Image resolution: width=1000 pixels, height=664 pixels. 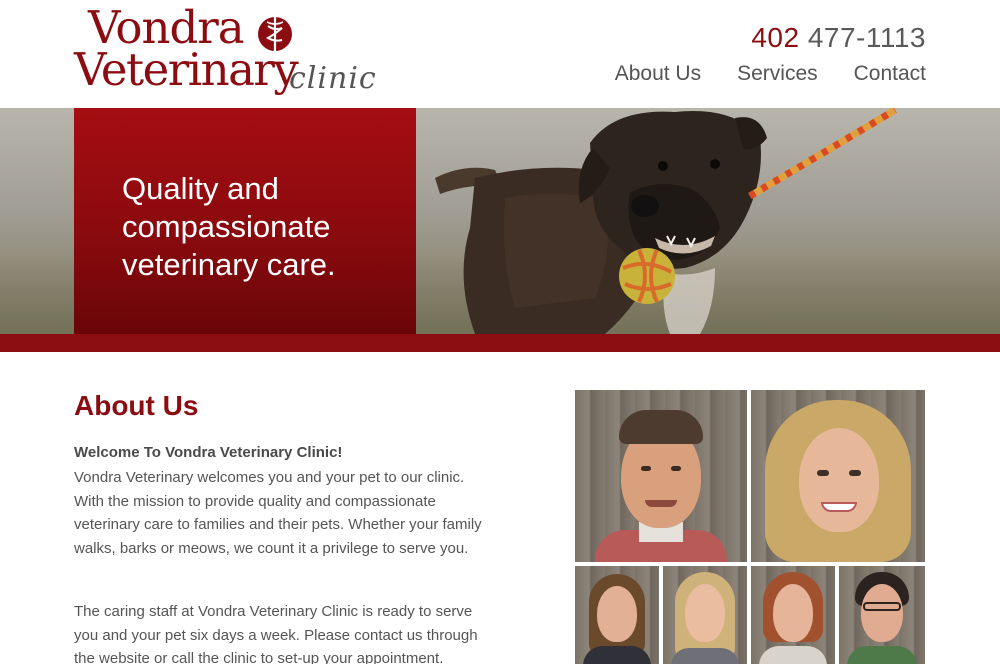 I want to click on clinic-logo: Vondra Veterinary clinic, so click(x=229, y=54).